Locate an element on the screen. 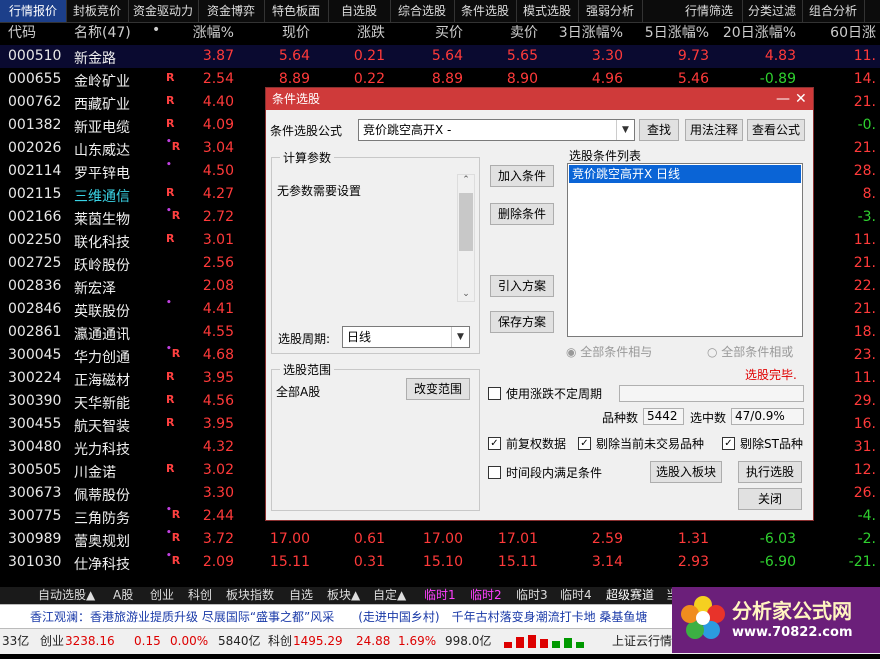 This screenshot has height=659, width=880. top-tab: 组合分析 is located at coordinates (833, 11).